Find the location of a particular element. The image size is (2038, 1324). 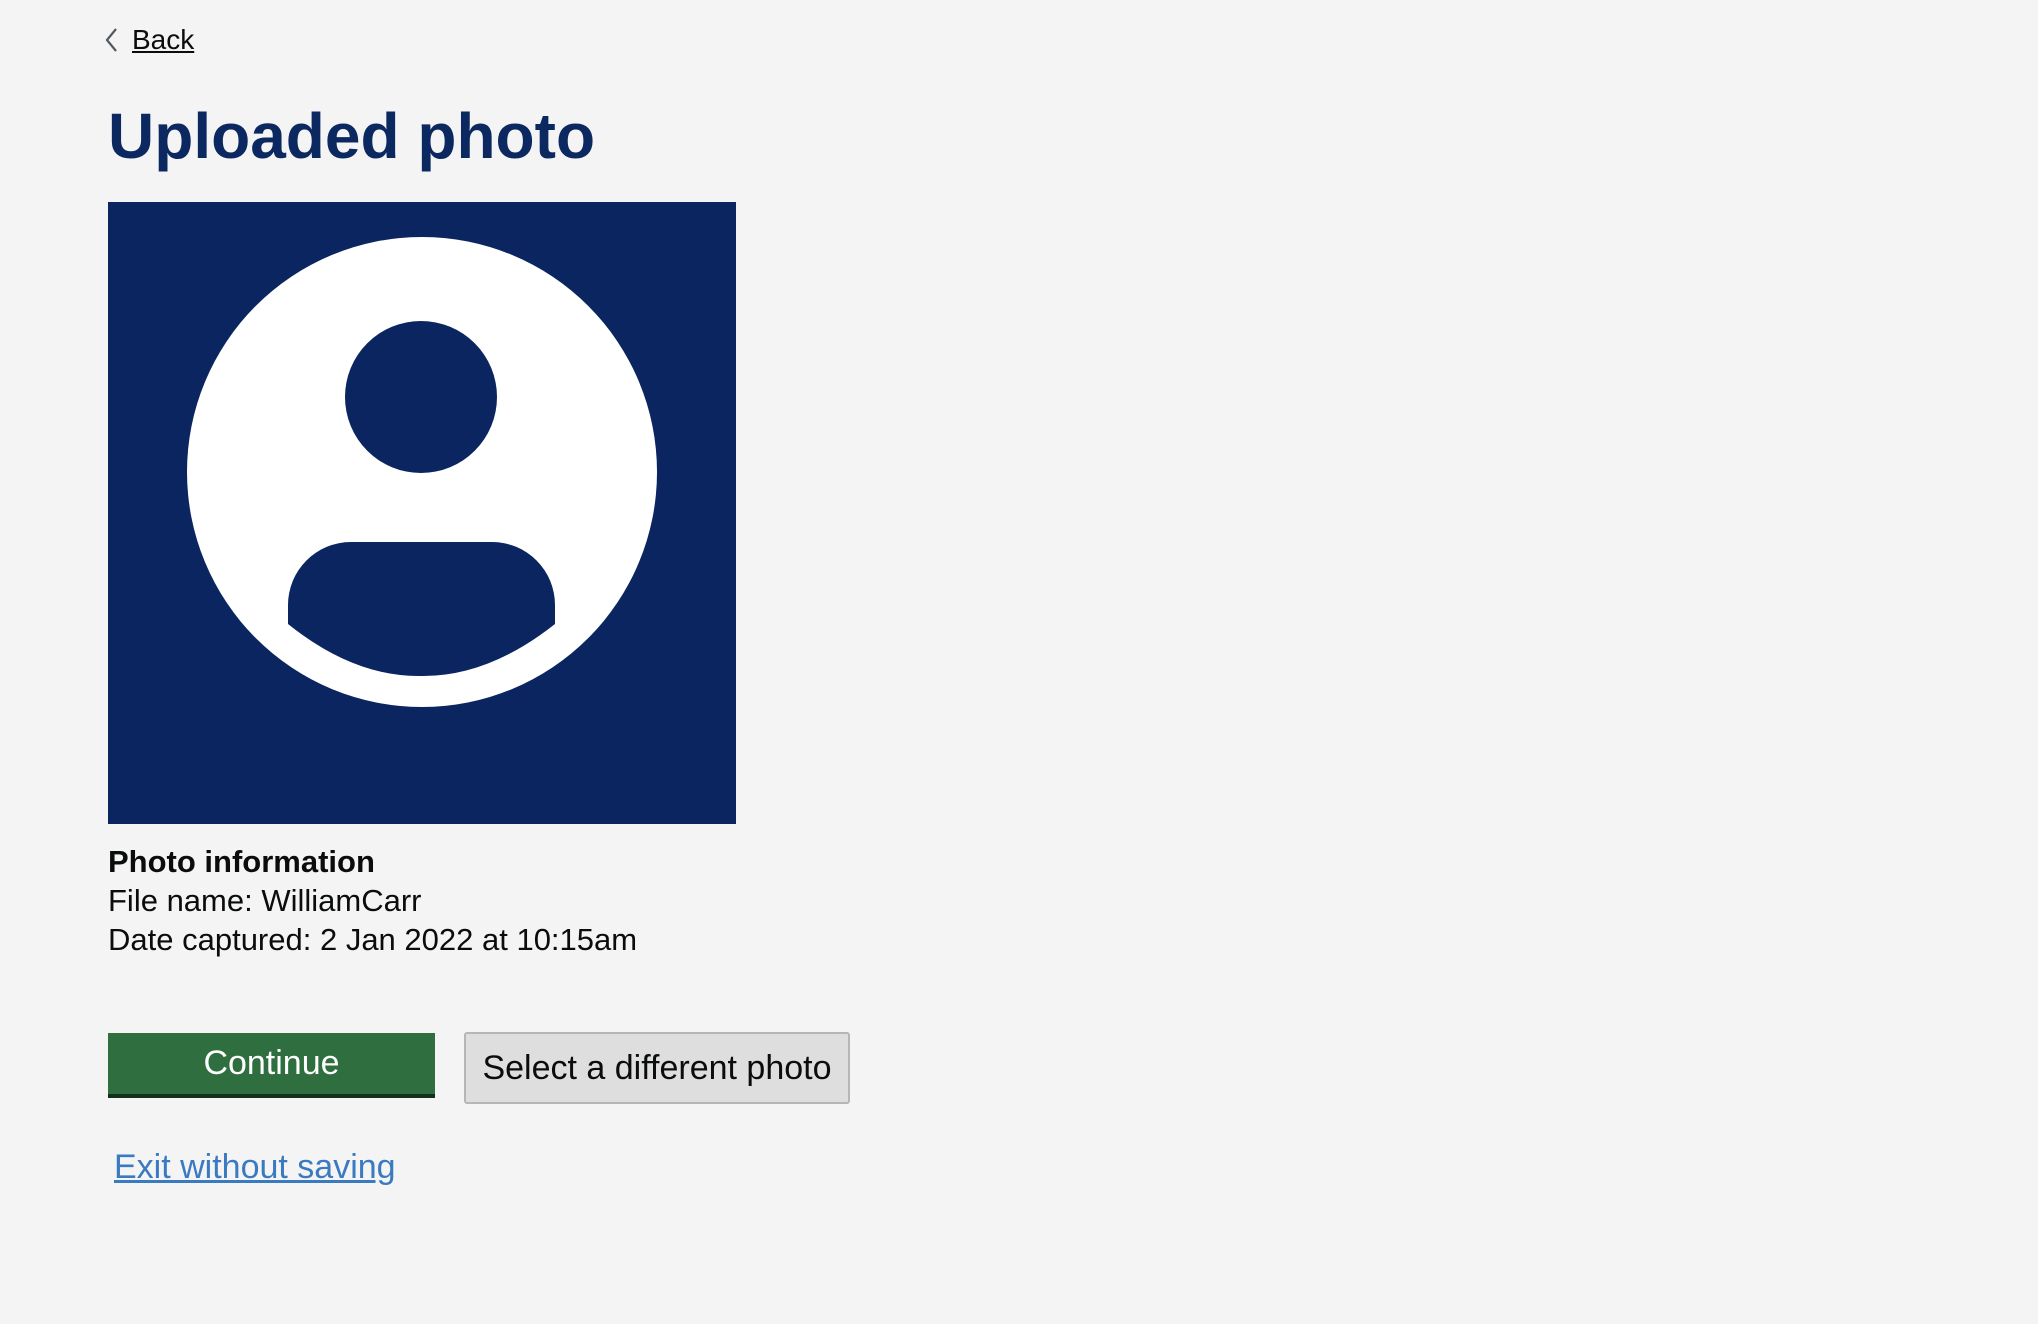

date-captured-text: Date captured: 2 Jan 2022 at 10:15am is located at coordinates (373, 939).